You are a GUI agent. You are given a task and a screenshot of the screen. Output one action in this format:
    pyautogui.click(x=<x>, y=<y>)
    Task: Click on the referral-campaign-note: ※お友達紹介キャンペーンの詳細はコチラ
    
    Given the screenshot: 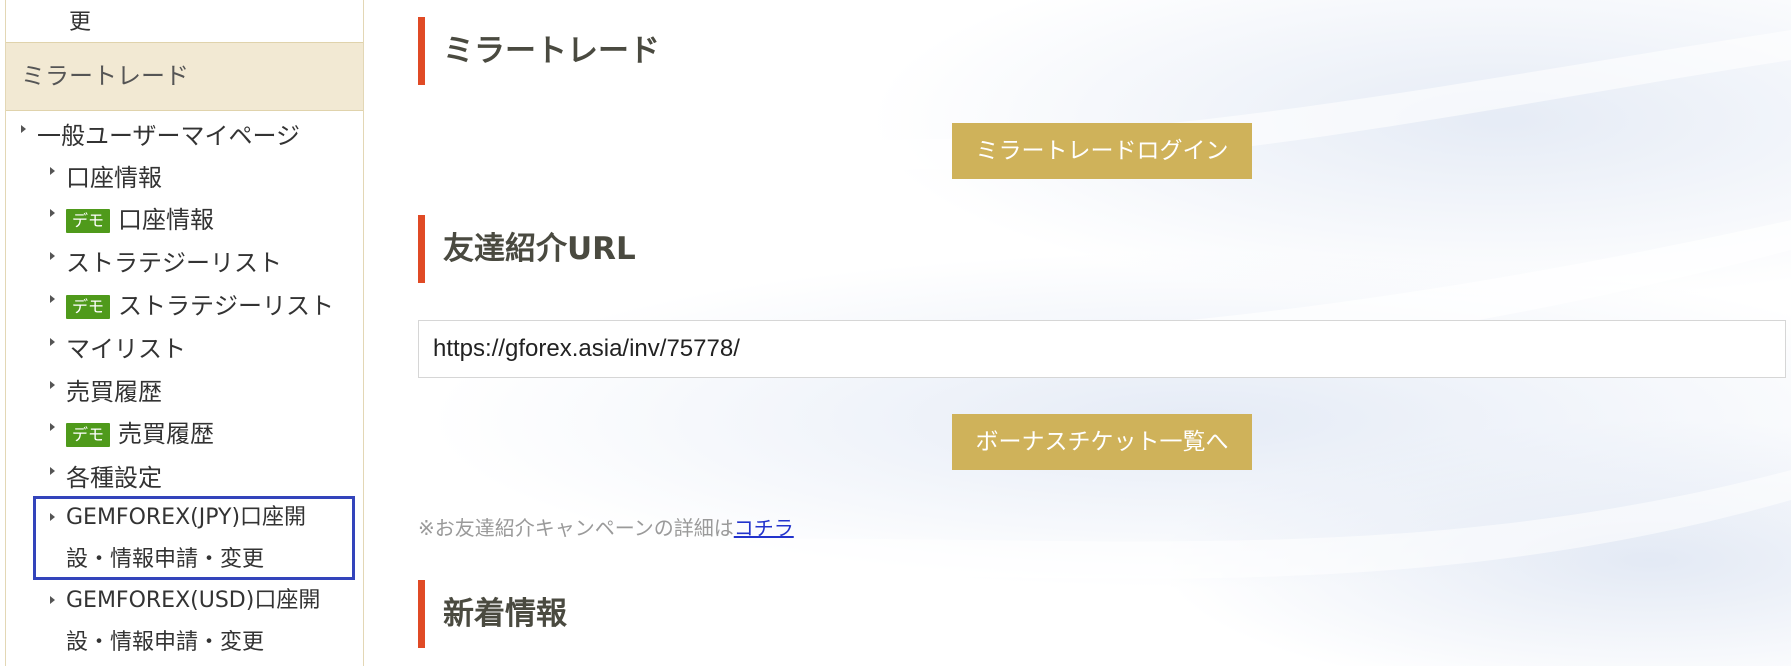 What is the action you would take?
    pyautogui.click(x=606, y=526)
    